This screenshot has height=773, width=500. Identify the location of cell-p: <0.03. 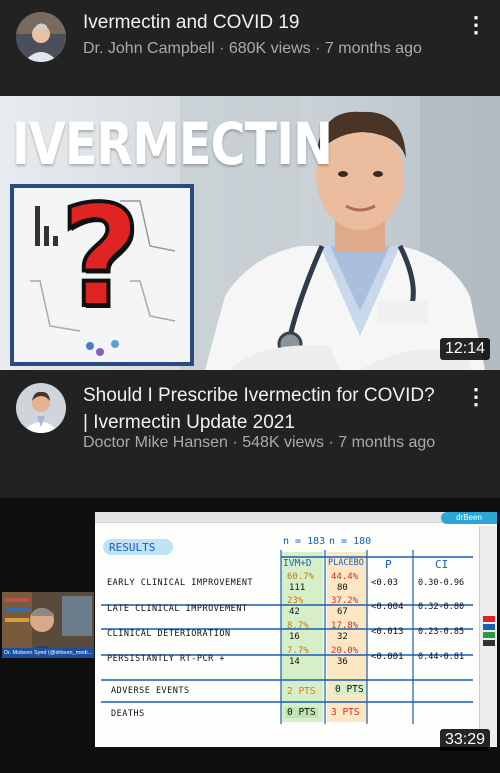
(385, 583).